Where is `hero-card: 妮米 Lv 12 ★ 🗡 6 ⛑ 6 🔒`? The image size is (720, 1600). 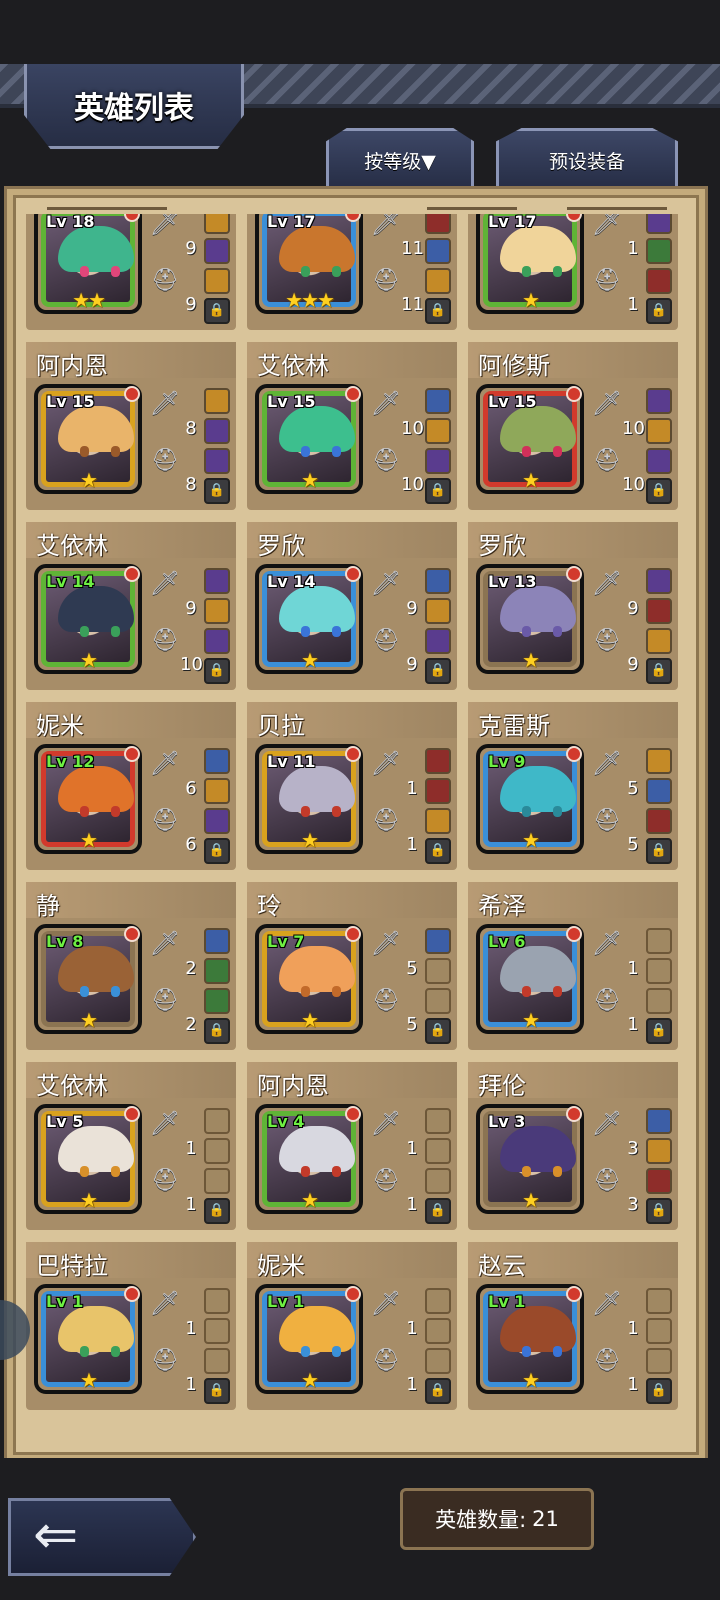
hero-card: 妮米 Lv 12 ★ 🗡 6 ⛑ 6 🔒 is located at coordinates (131, 786).